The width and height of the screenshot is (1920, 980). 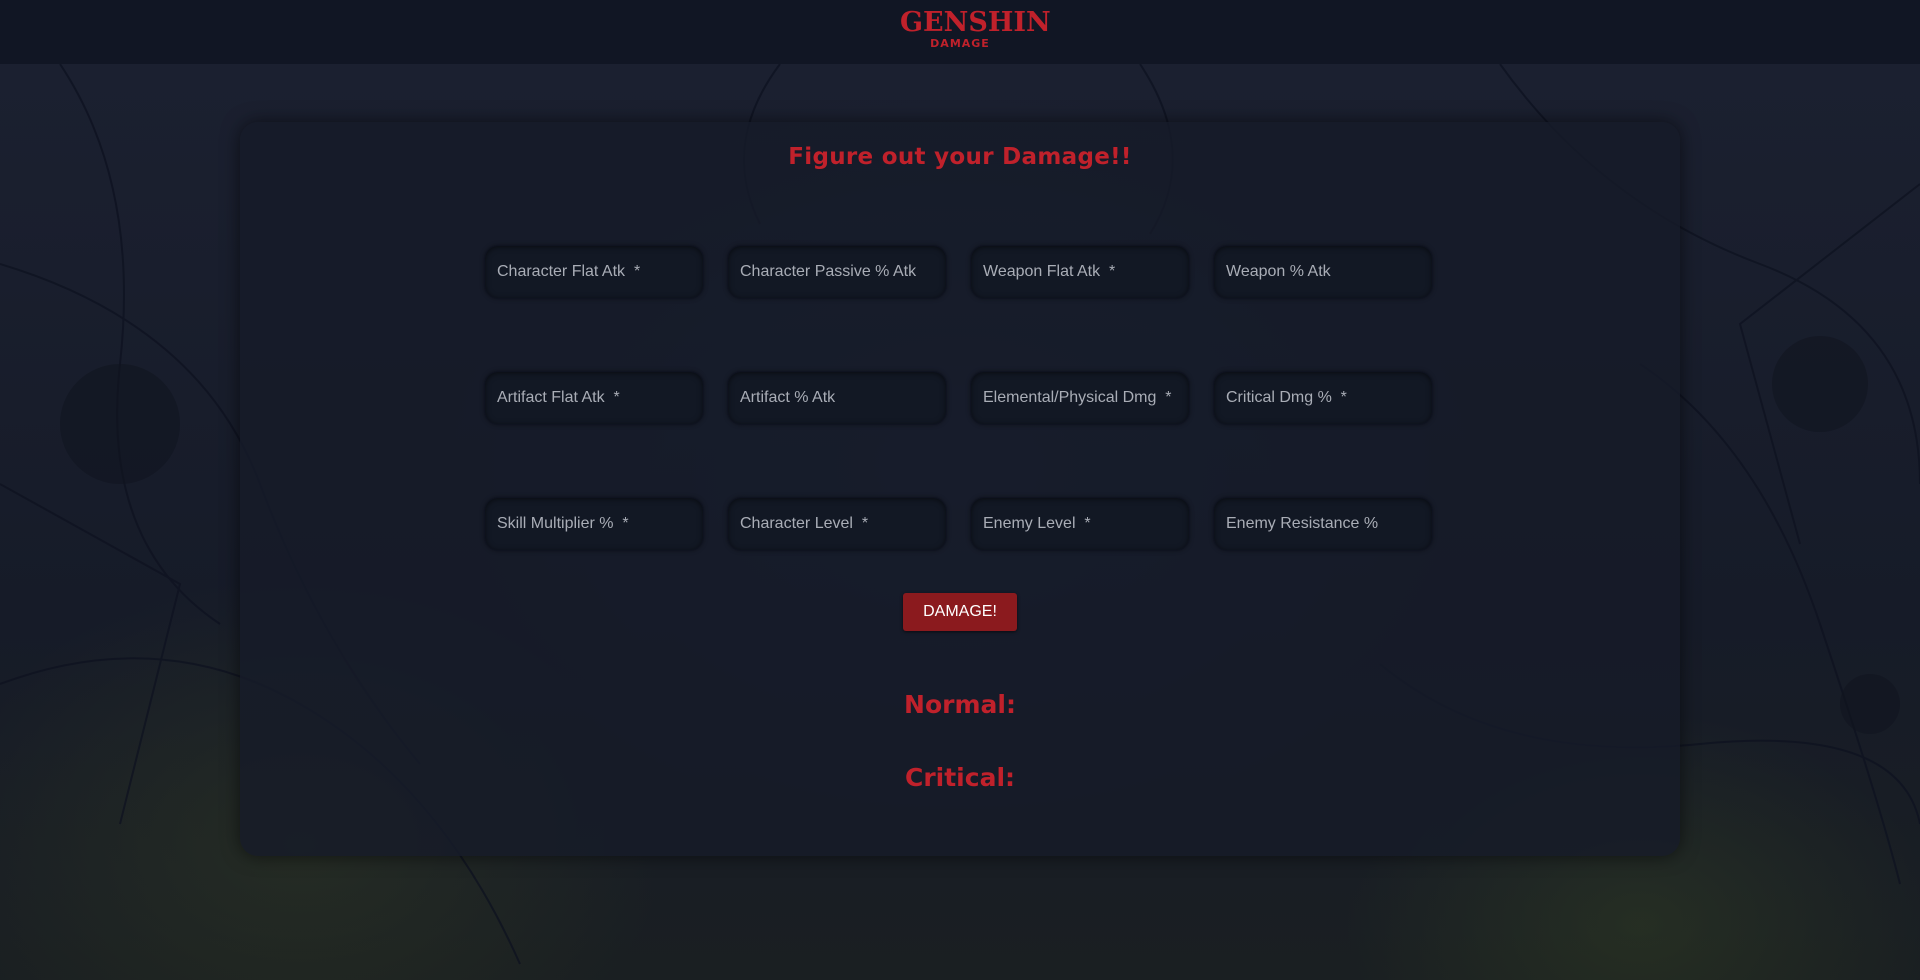 I want to click on critical-dmg-input, so click(x=1323, y=398).